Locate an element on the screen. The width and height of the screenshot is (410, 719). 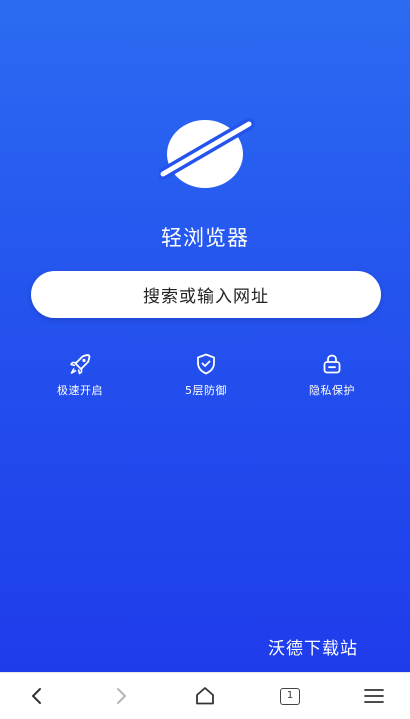
back-icon is located at coordinates (36, 696).